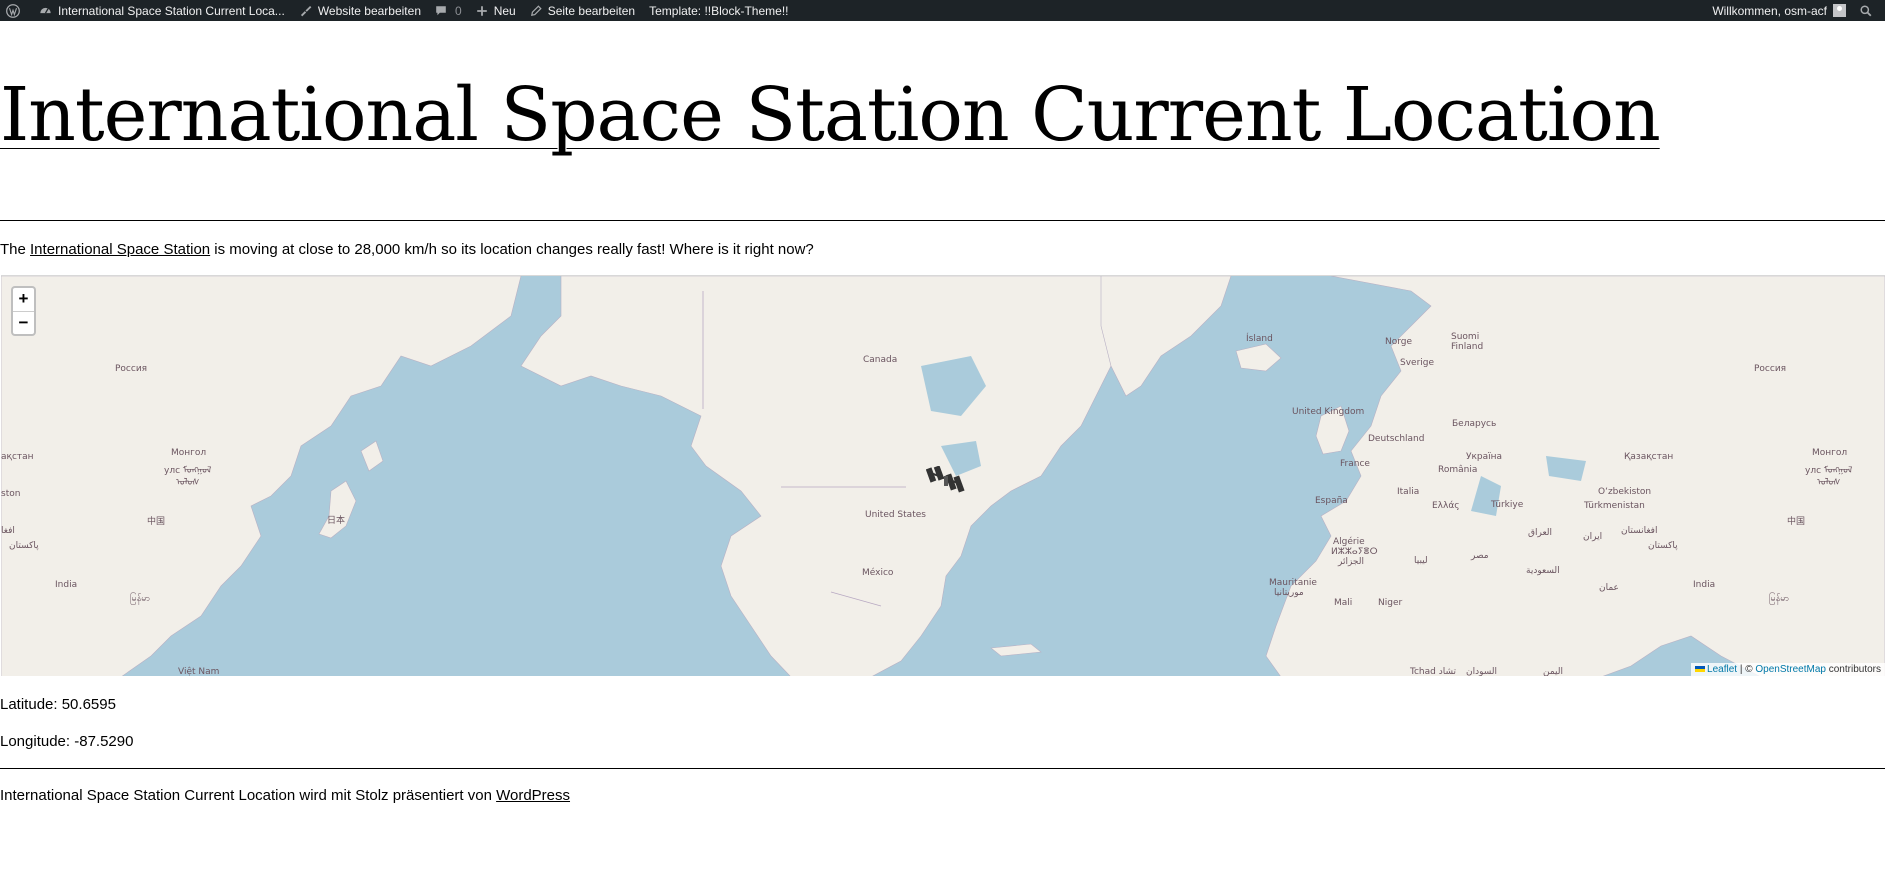 The image size is (1885, 887). I want to click on map-label: España, so click(1331, 501).